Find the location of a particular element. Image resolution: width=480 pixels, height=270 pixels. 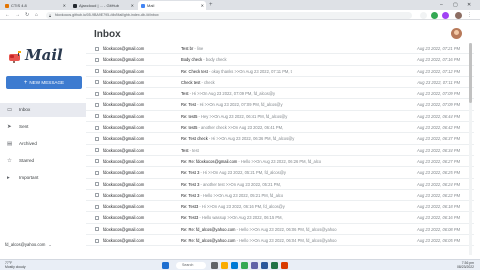

github-icon is located at coordinates (75, 5).